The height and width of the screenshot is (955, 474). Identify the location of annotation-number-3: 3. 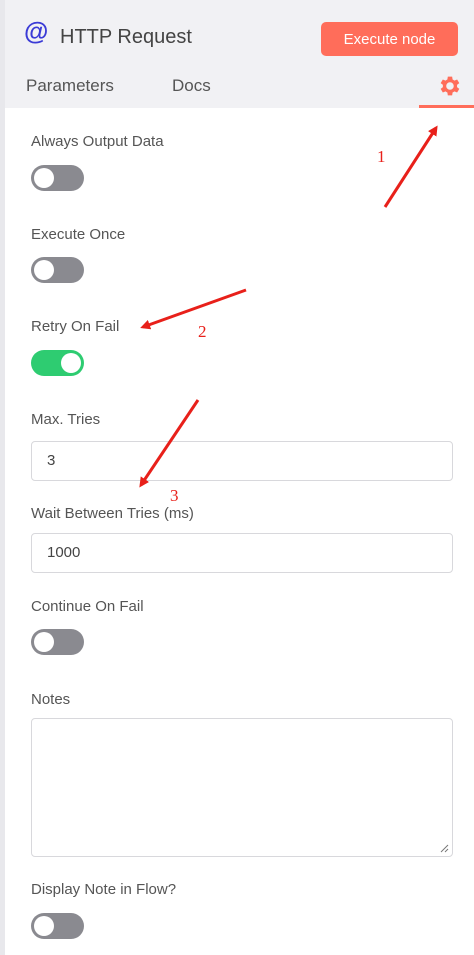
(174, 495).